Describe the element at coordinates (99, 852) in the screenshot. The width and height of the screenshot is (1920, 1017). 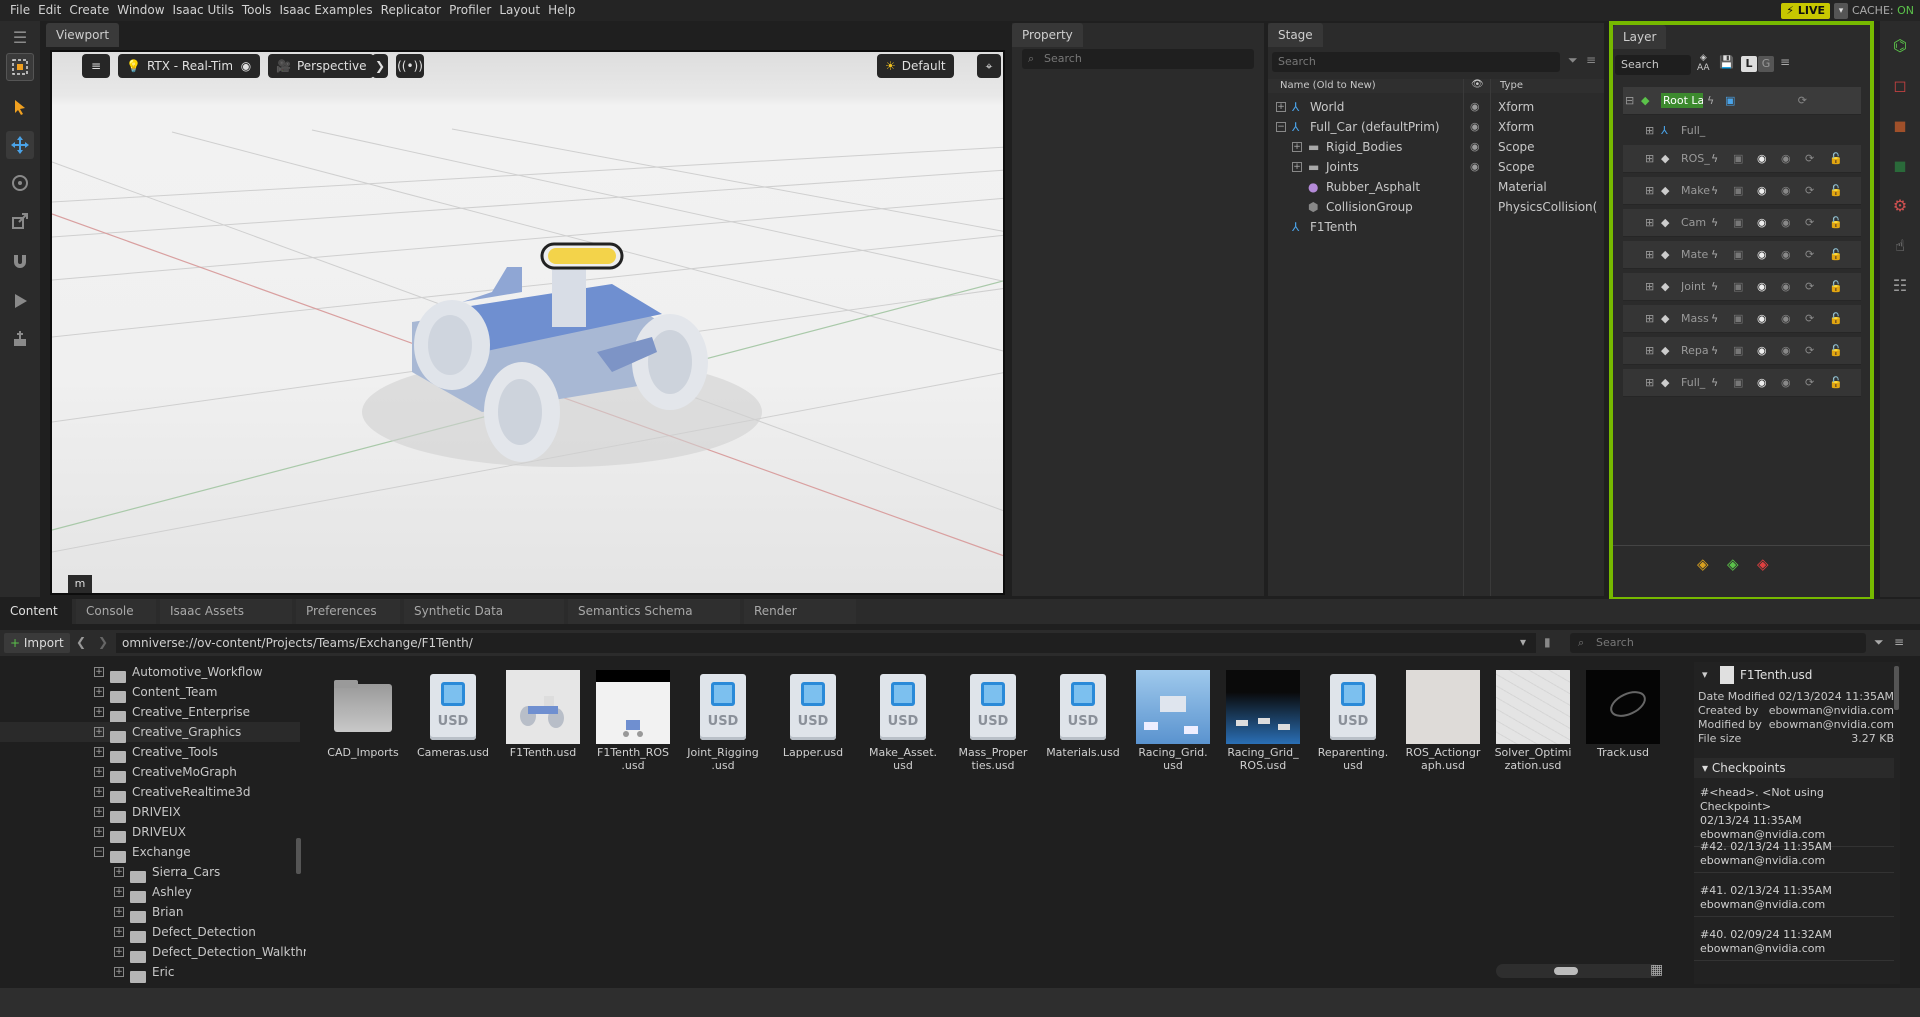
I see `collapse-icon: −` at that location.